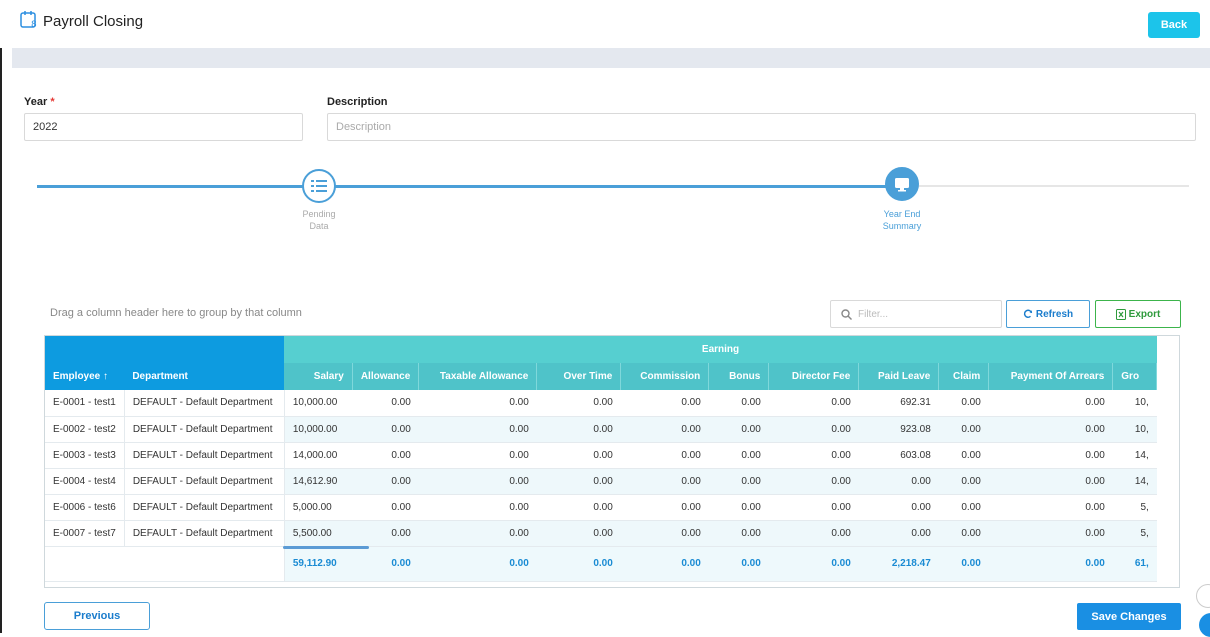  I want to click on total-cell: 59,112.90, so click(318, 564).